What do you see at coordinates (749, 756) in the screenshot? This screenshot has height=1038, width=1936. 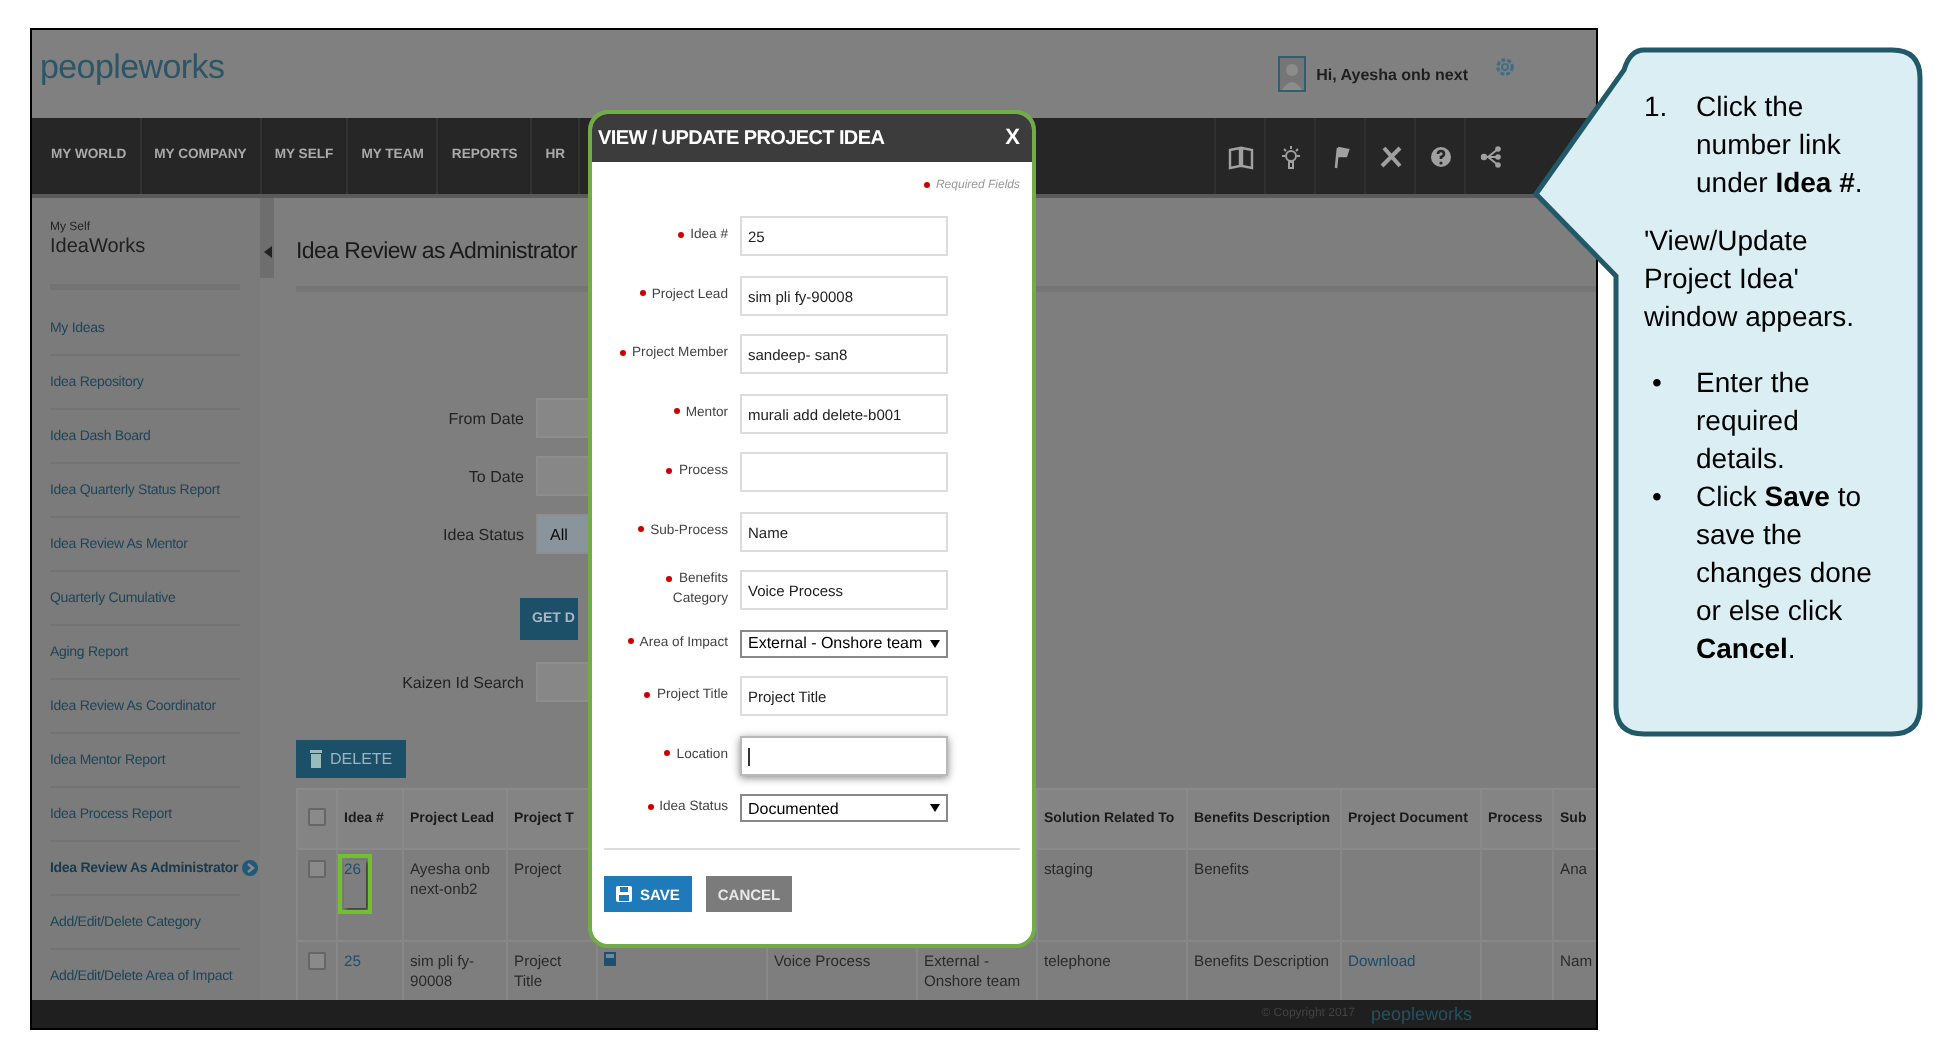 I see `text-cursor` at bounding box center [749, 756].